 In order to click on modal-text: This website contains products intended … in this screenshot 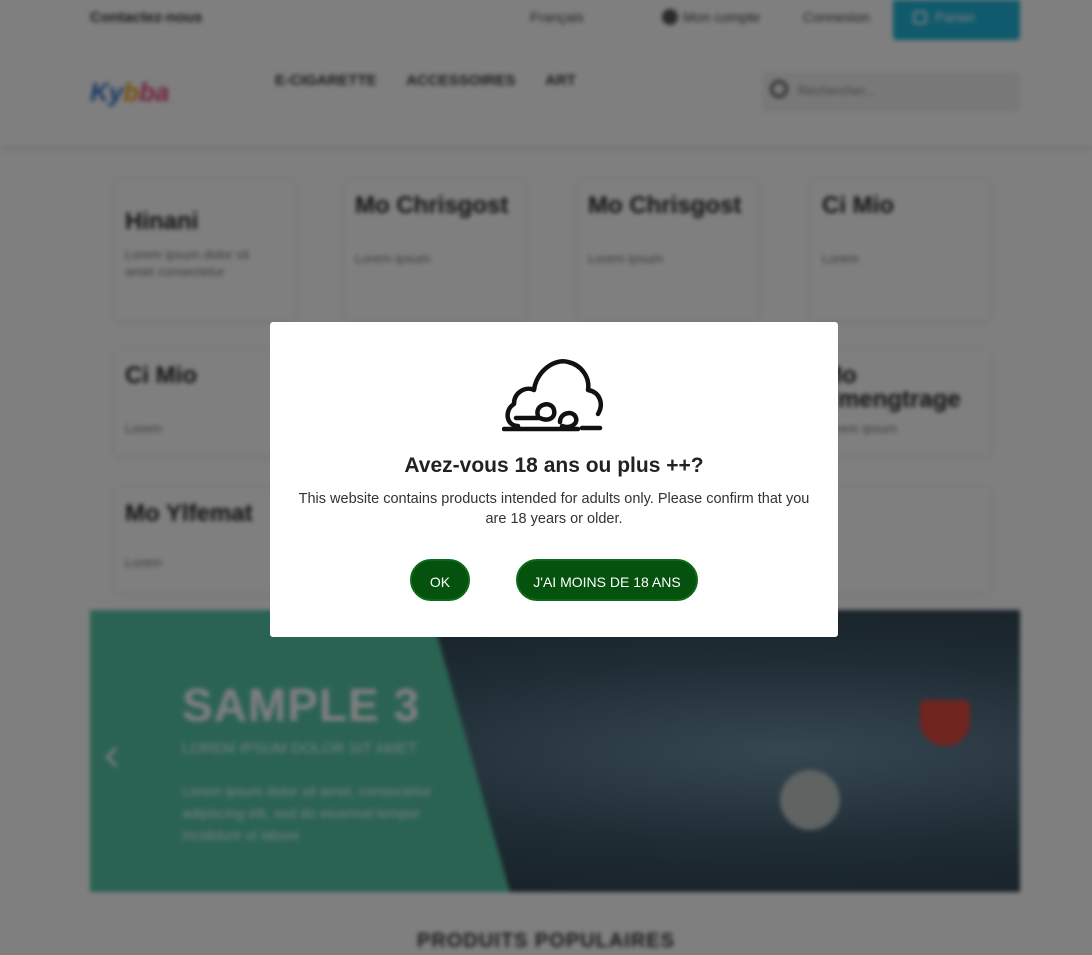, I will do `click(554, 509)`.